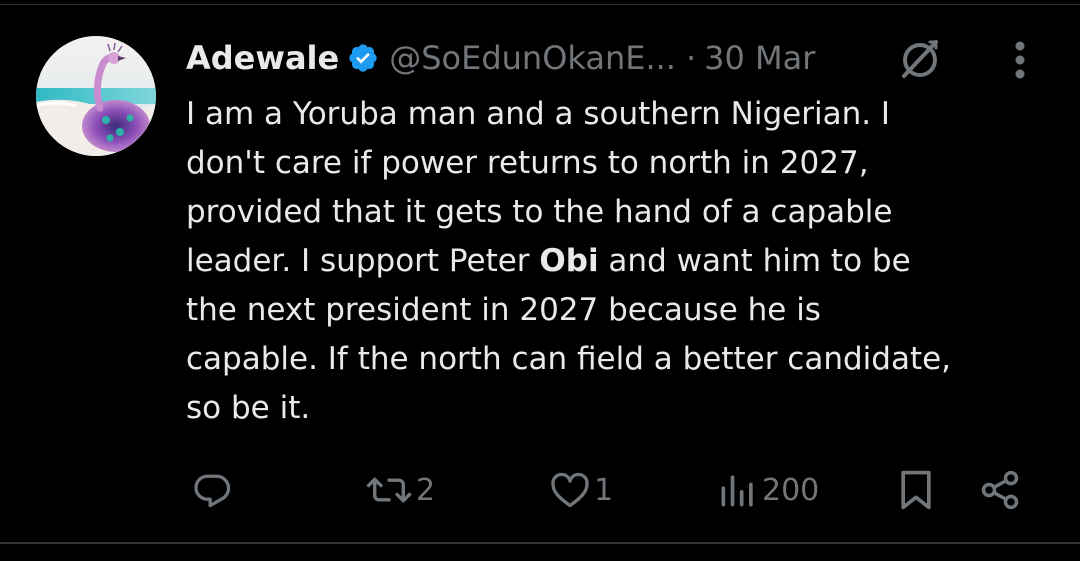  I want to click on like-count: 1, so click(604, 490).